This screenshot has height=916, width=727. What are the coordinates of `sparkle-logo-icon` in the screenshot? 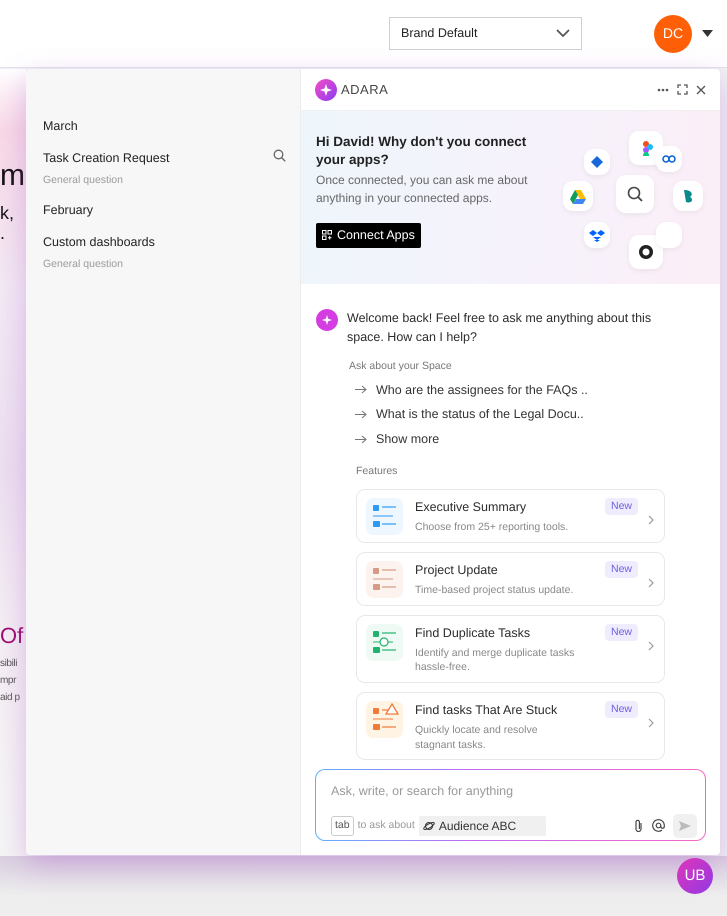 It's located at (326, 89).